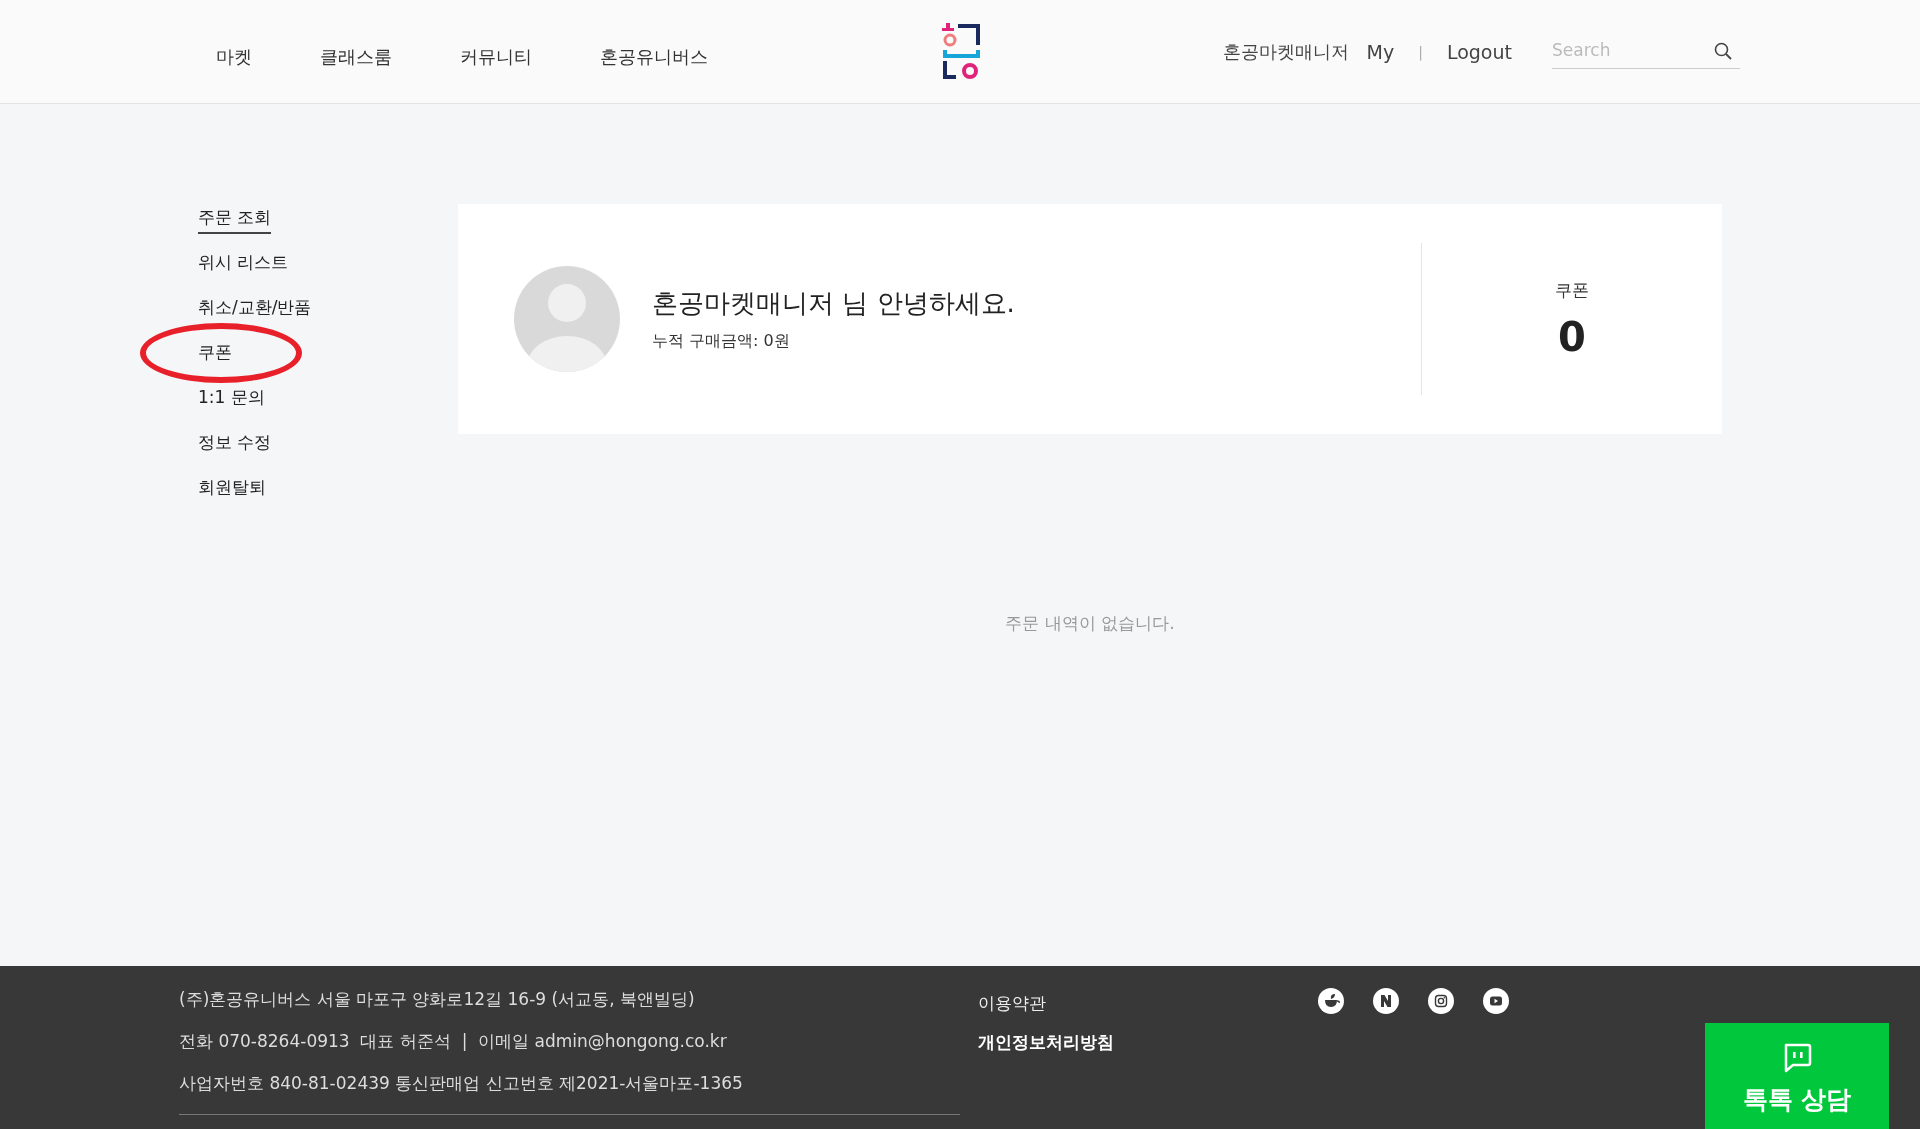 The height and width of the screenshot is (1129, 1920). What do you see at coordinates (1723, 51) in the screenshot?
I see `search-icon` at bounding box center [1723, 51].